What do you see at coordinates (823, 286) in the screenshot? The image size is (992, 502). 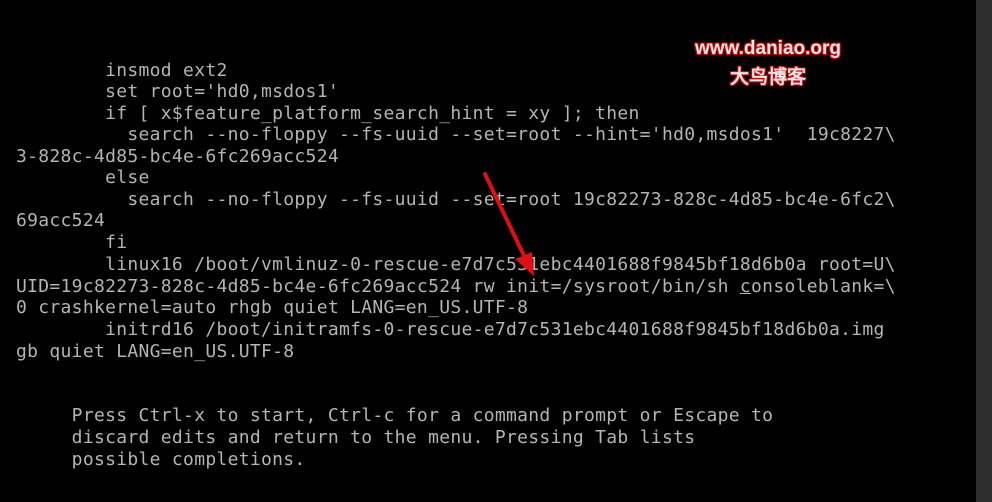 I see `editor-line-text: onsoleblank=\` at bounding box center [823, 286].